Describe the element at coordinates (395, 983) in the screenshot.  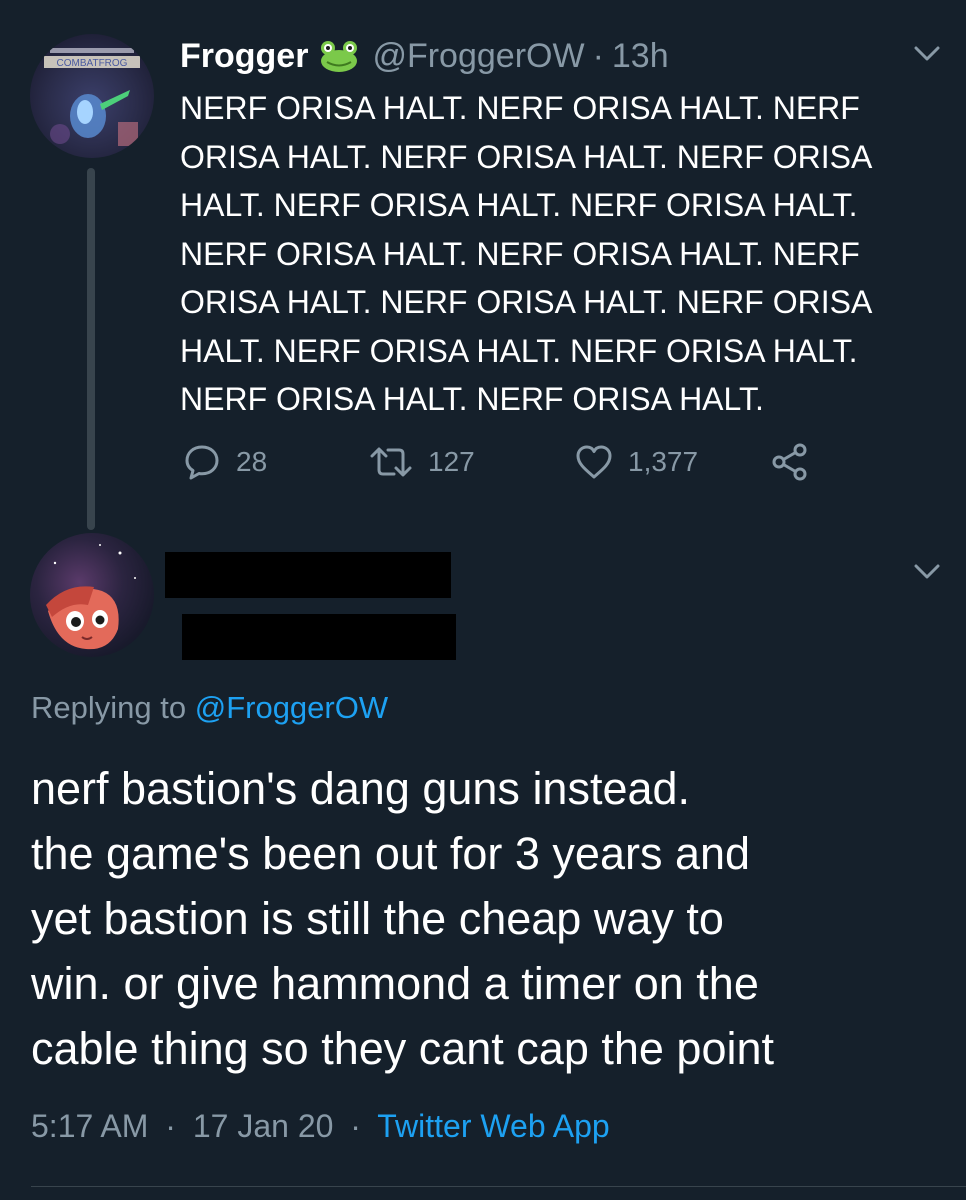
I see `reply-text-line: win. or give hammond a timer on the` at that location.